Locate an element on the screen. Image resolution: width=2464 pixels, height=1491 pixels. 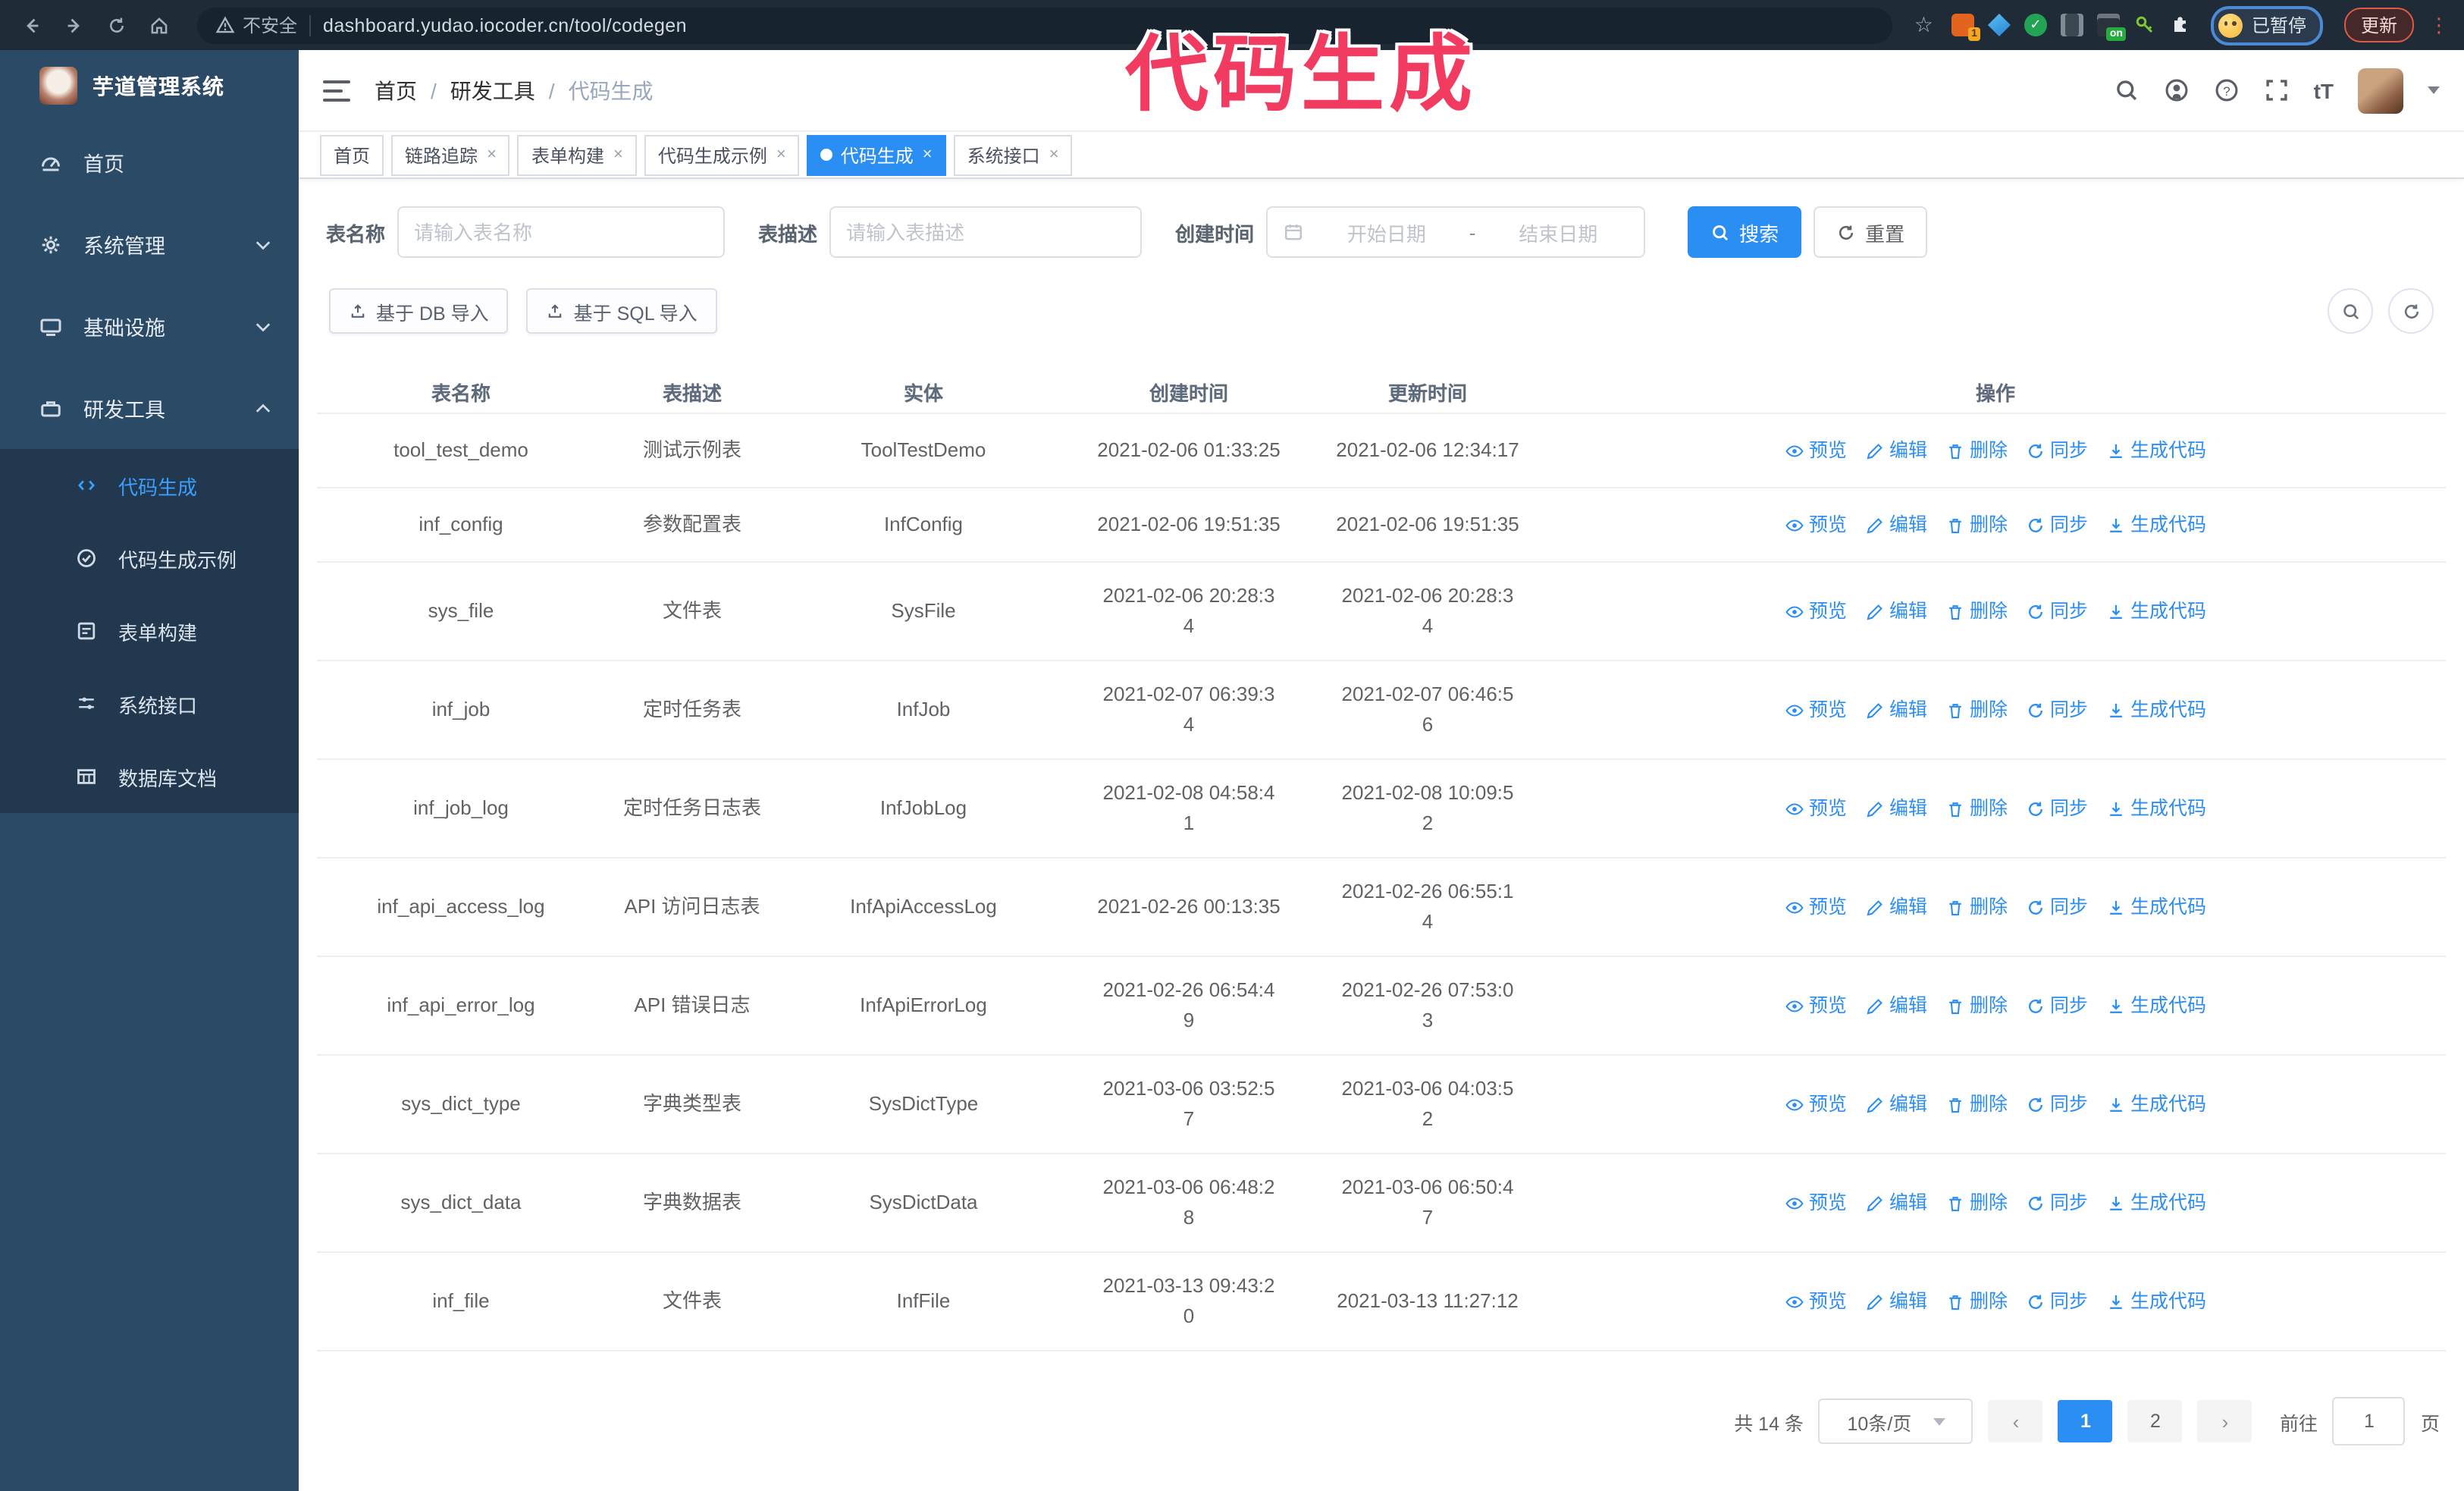
browser-menu-icon: ⋮ is located at coordinates (2439, 25).